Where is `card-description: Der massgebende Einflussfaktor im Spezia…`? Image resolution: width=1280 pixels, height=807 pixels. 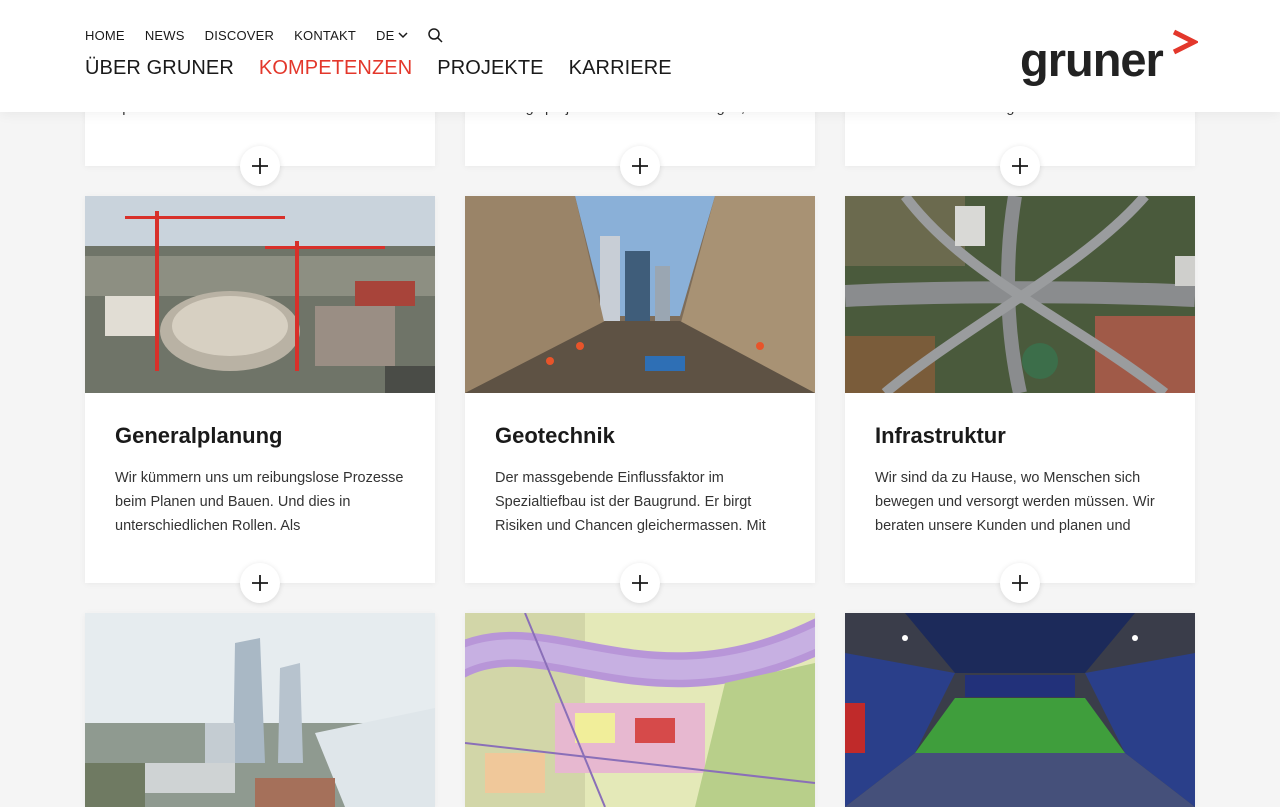 card-description: Der massgebende Einflussfaktor im Spezia… is located at coordinates (630, 502).